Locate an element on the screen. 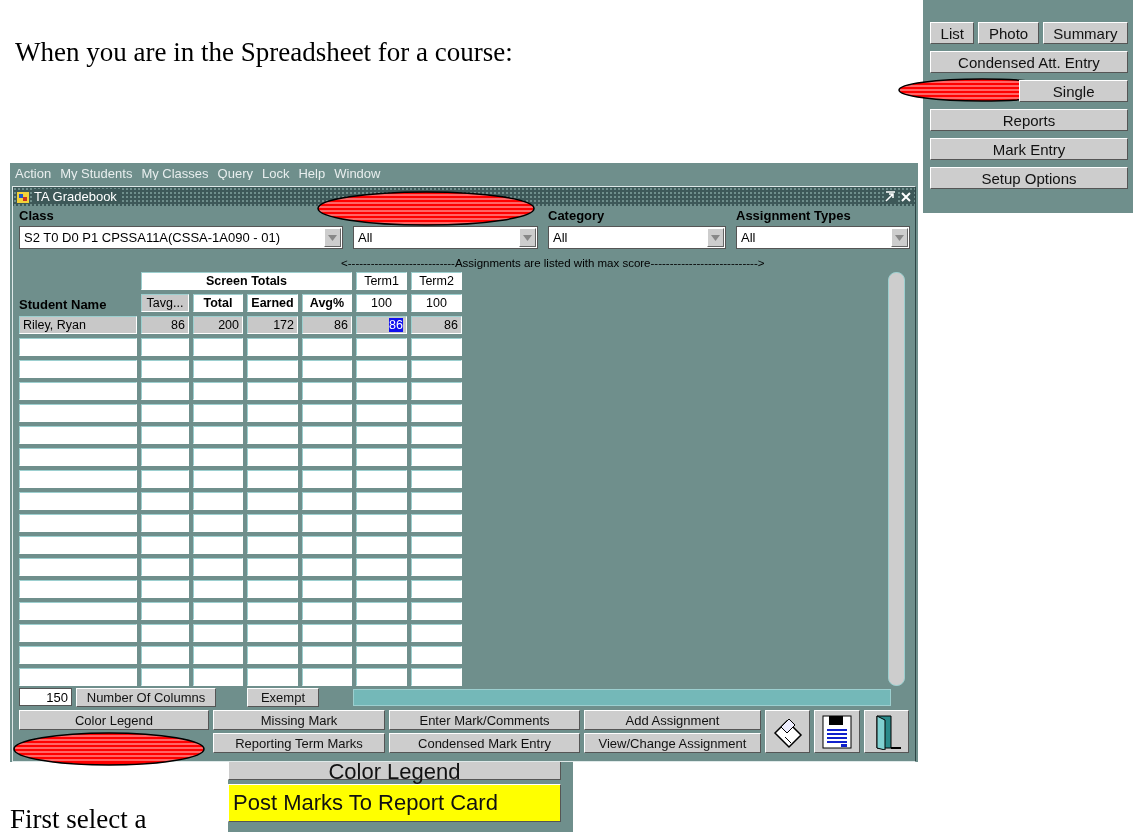 This screenshot has width=1133, height=832. closeup-button: Post Marks To Report Card is located at coordinates (394, 803).